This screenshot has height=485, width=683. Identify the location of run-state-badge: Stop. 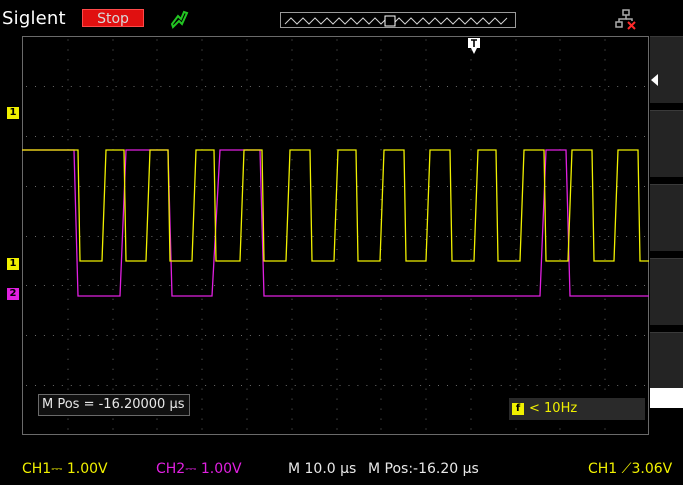
(113, 18).